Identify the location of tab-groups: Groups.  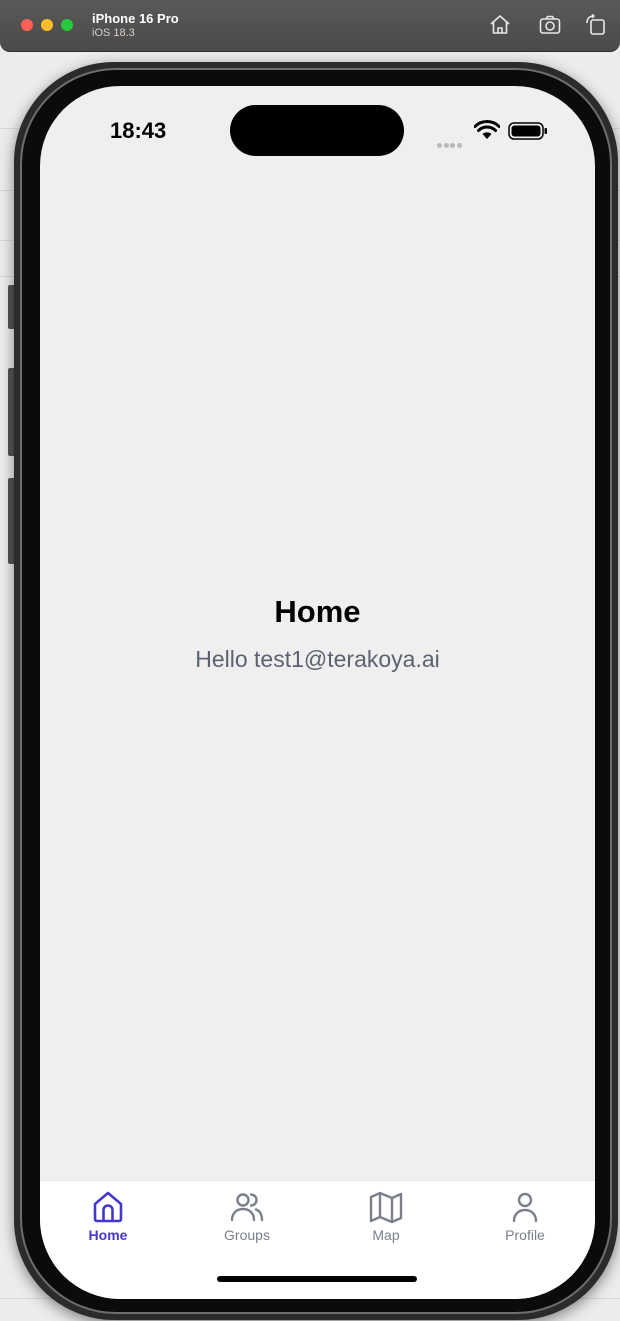
(247, 1219).